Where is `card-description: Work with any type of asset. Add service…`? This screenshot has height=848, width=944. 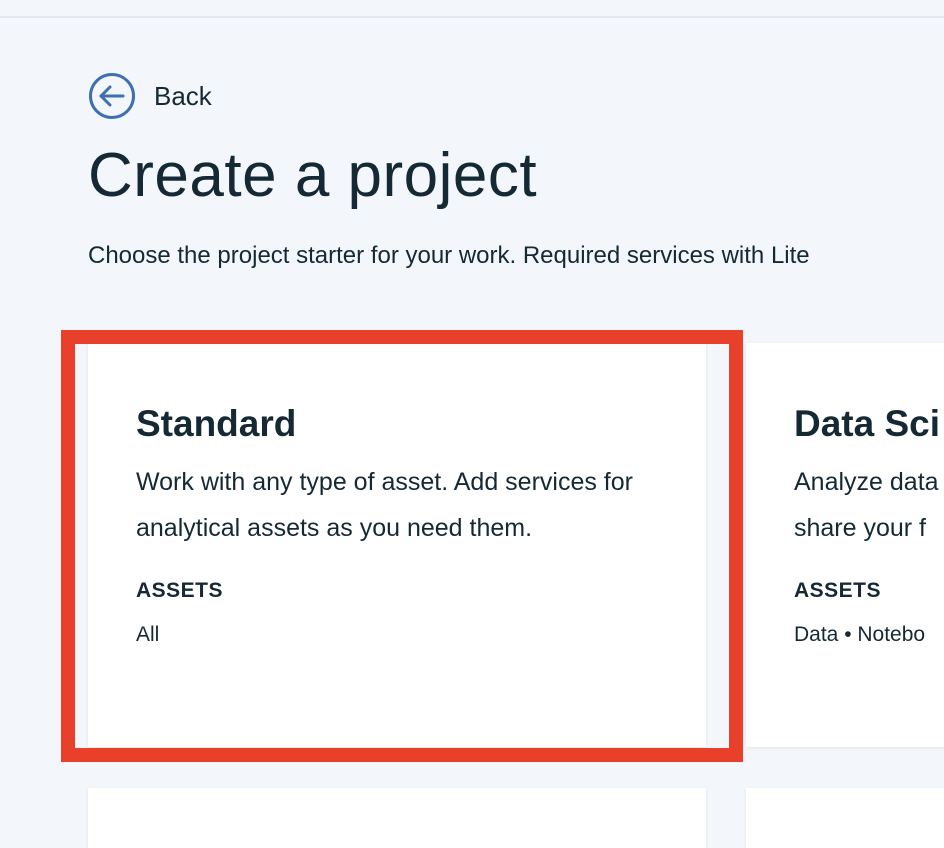
card-description: Work with any type of asset. Add service… is located at coordinates (384, 505).